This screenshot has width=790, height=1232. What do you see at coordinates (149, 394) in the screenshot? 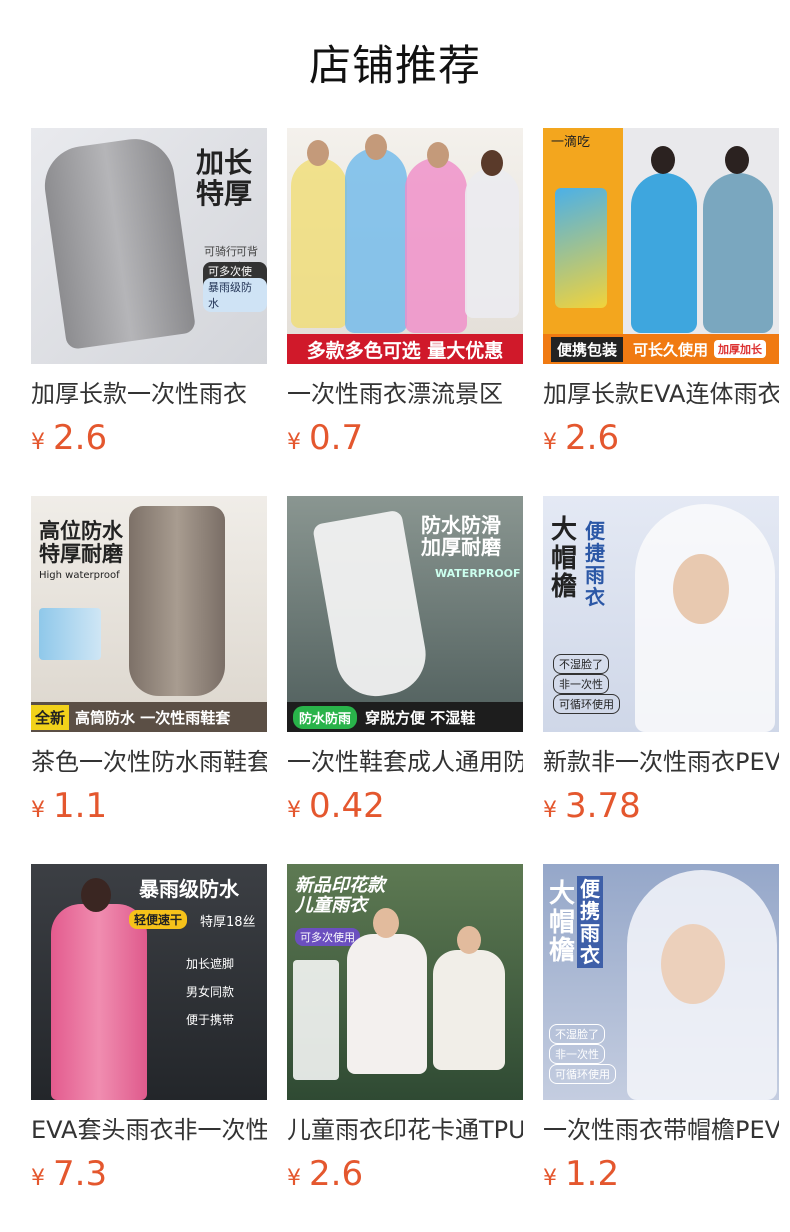
I see `product-name: 加厚长款一次性雨衣` at bounding box center [149, 394].